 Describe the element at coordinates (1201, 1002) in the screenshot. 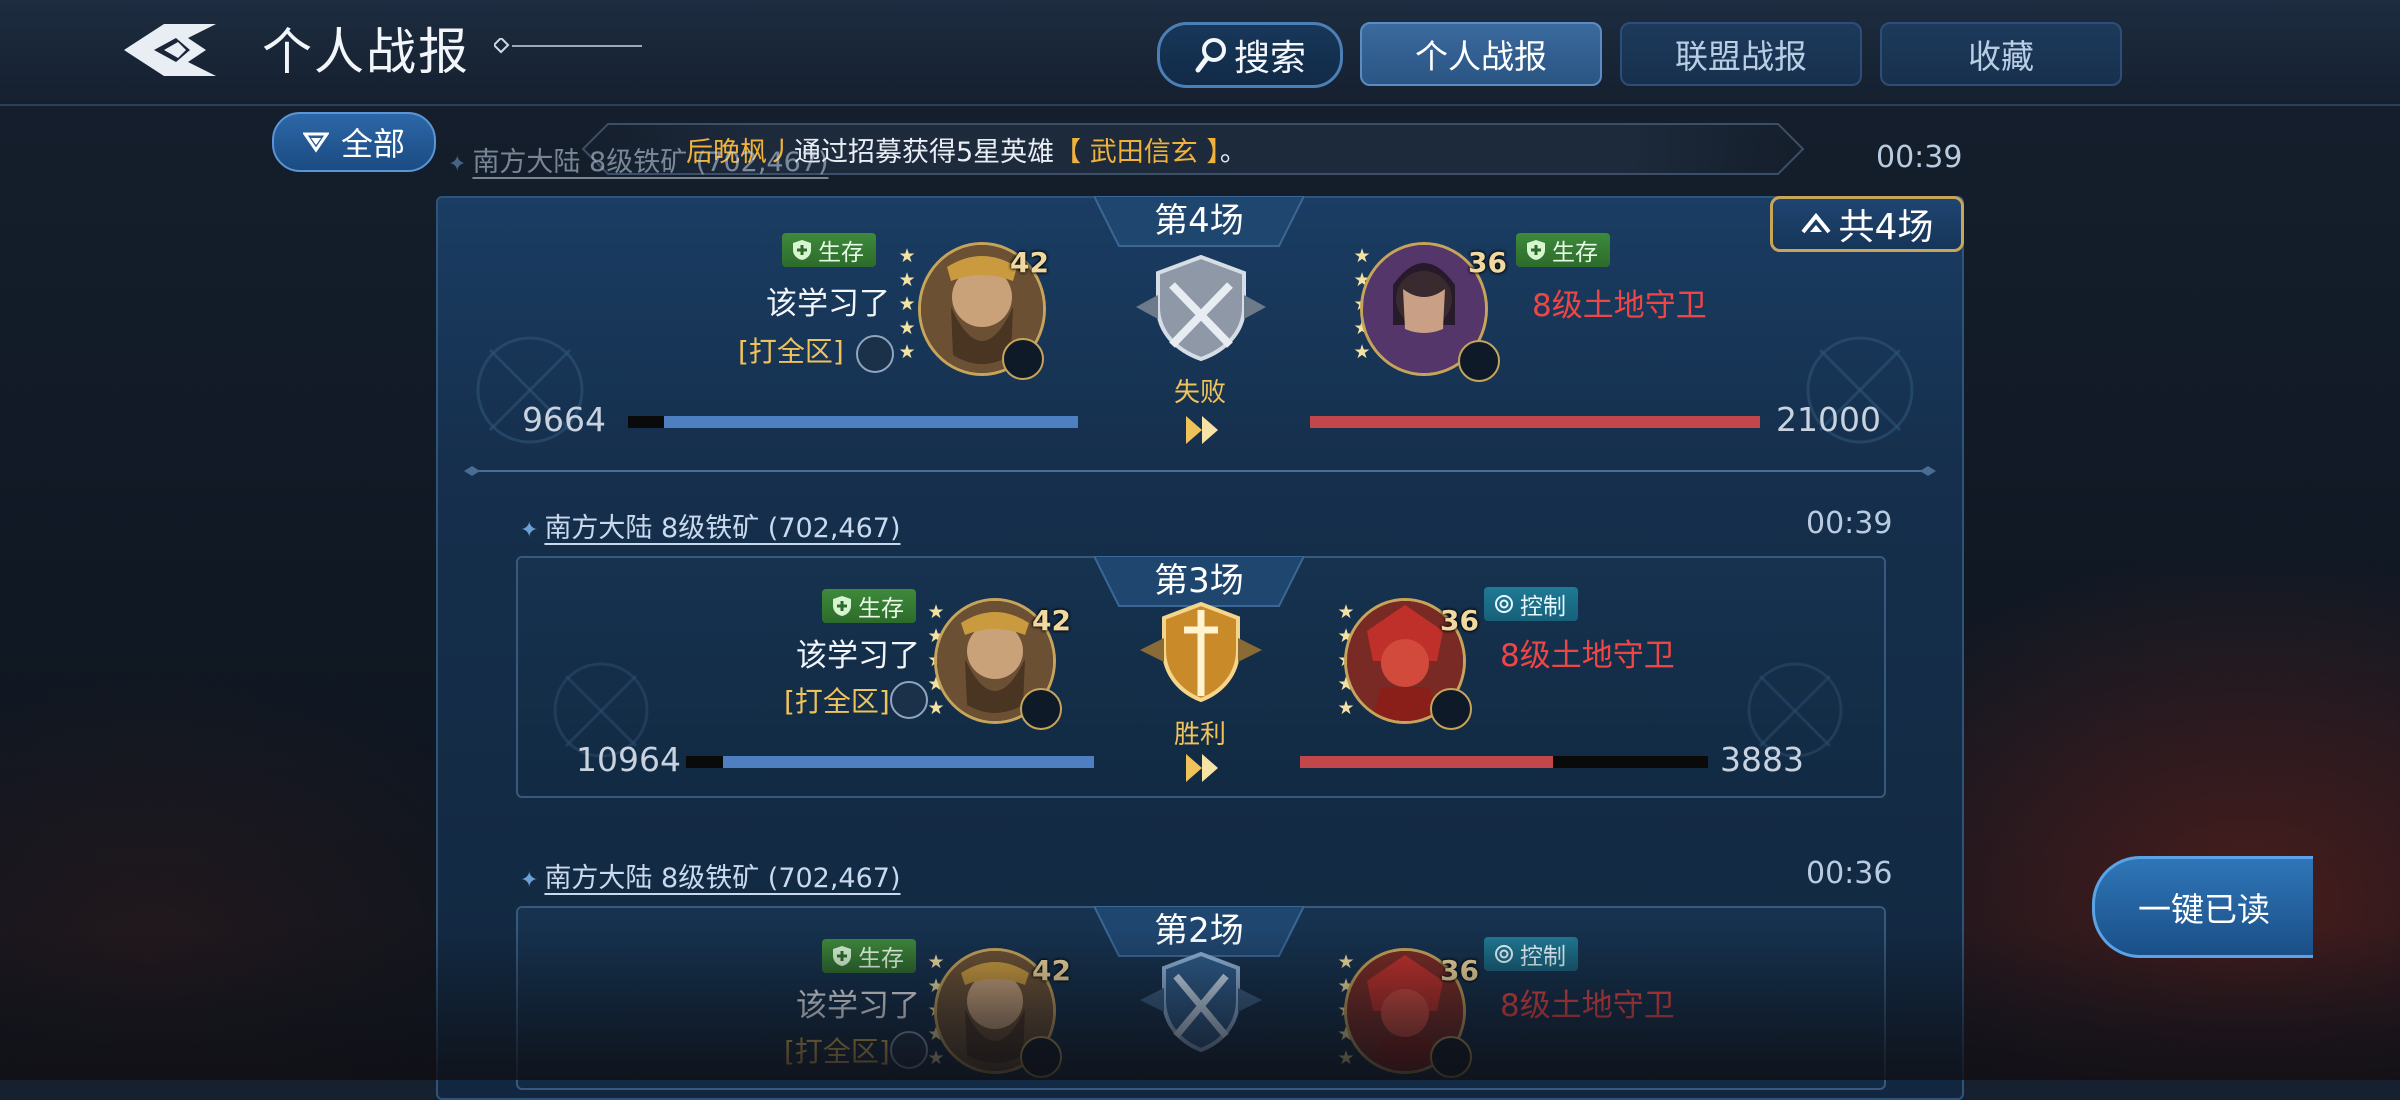

I see `draw-emblem-icon` at that location.